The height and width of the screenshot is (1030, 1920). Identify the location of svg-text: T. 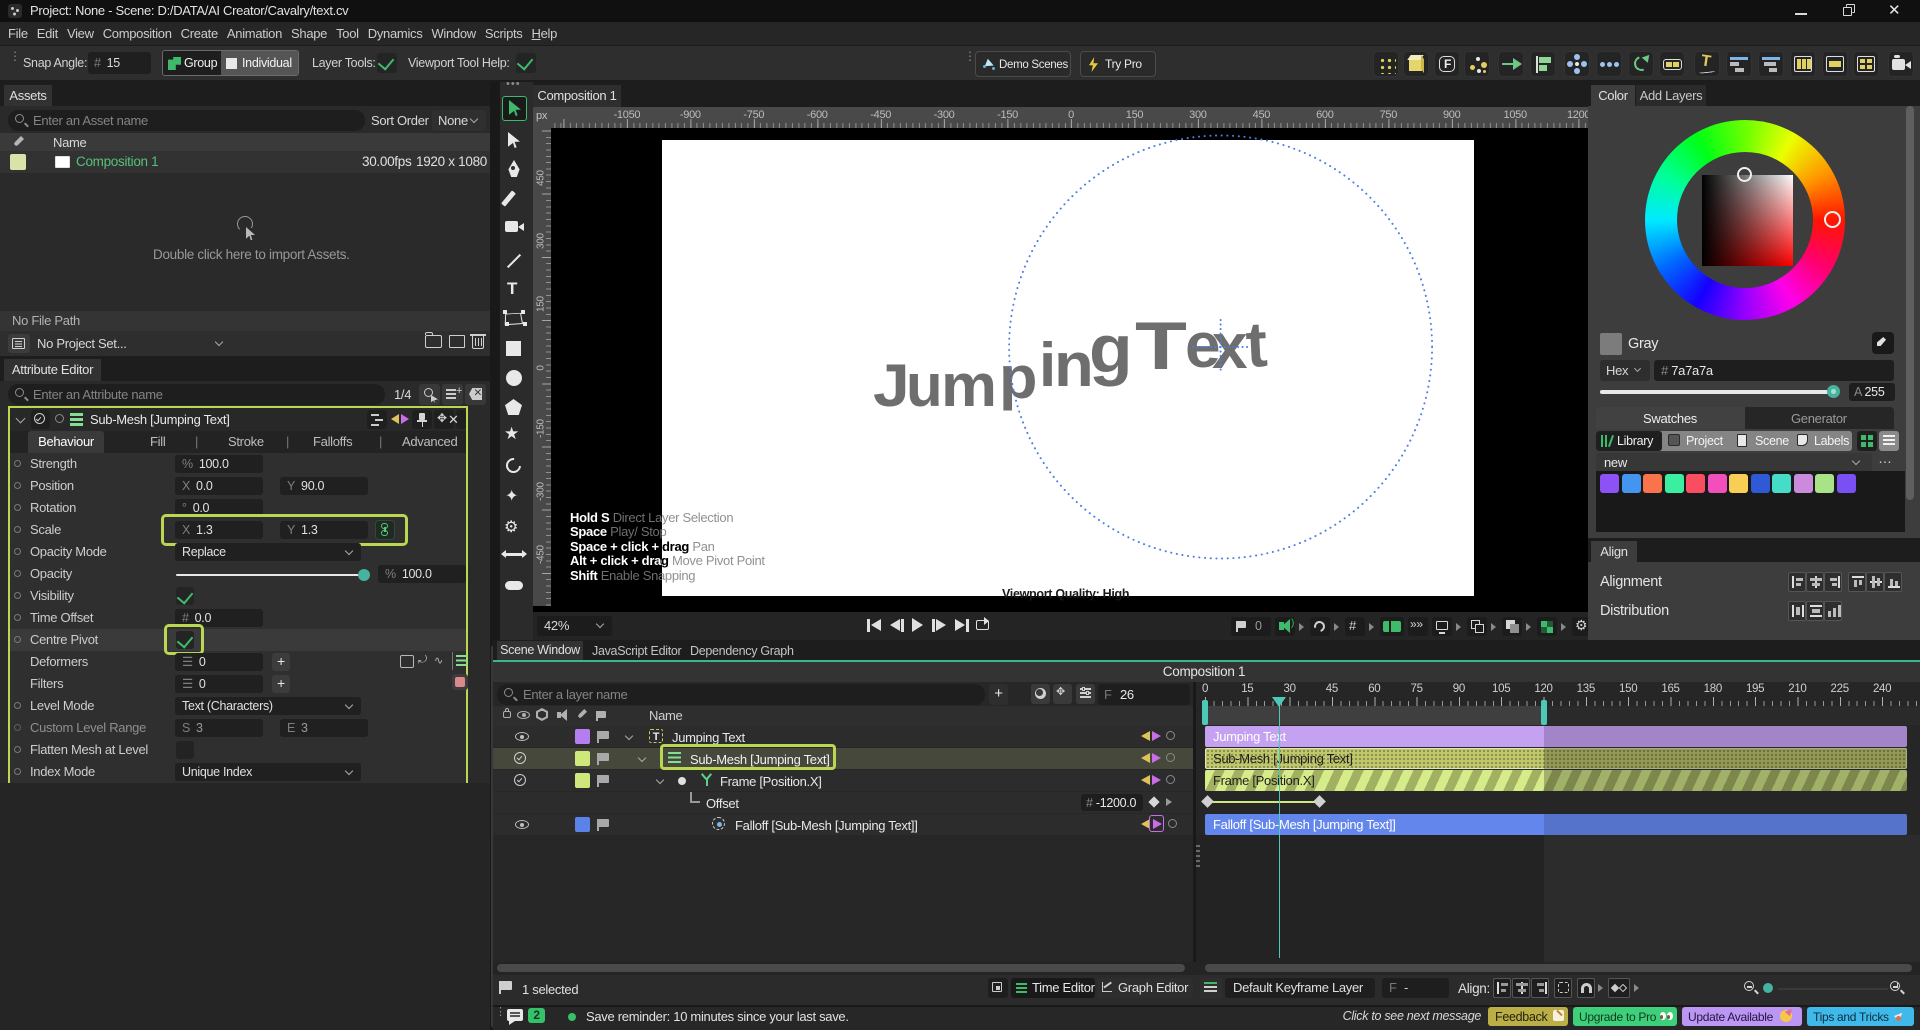
(1161, 346).